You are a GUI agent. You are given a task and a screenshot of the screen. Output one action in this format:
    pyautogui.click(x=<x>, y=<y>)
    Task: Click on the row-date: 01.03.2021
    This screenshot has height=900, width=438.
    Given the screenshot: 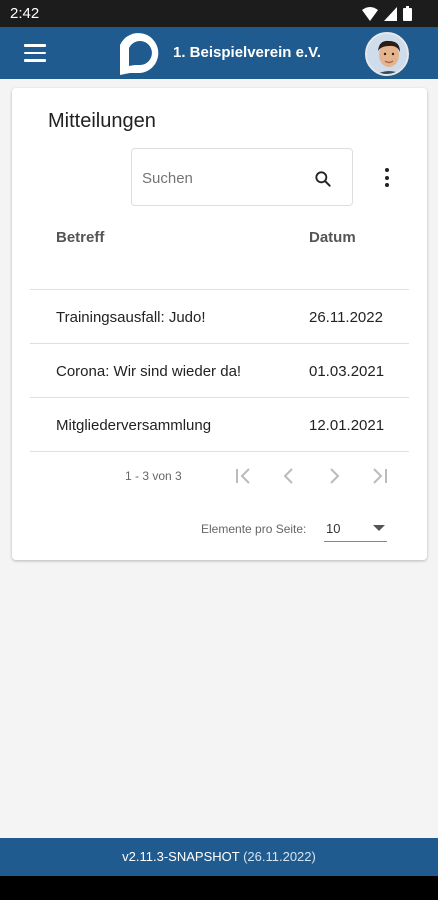 What is the action you would take?
    pyautogui.click(x=347, y=371)
    